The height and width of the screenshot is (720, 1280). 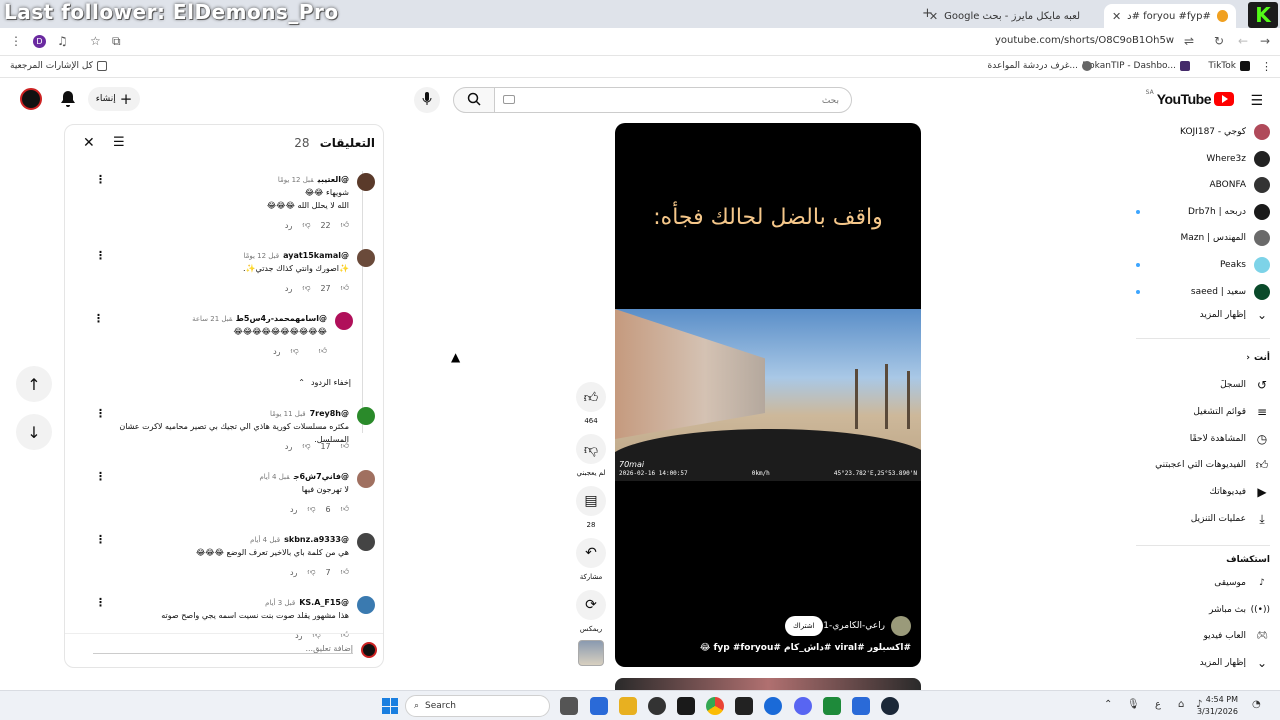 What do you see at coordinates (280, 603) in the screenshot?
I see `comment-time: قبل 3 أيام` at bounding box center [280, 603].